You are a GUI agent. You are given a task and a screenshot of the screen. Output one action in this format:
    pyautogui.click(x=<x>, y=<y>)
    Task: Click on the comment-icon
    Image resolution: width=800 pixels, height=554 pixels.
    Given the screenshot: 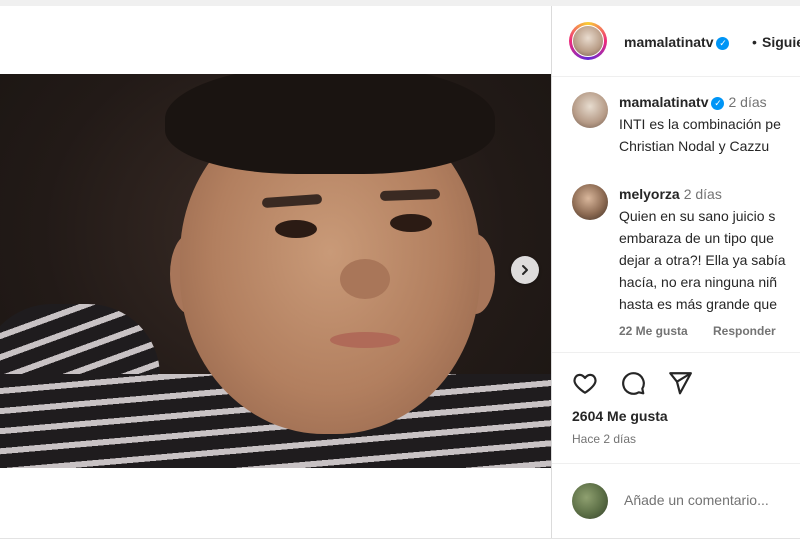 What is the action you would take?
    pyautogui.click(x=633, y=383)
    